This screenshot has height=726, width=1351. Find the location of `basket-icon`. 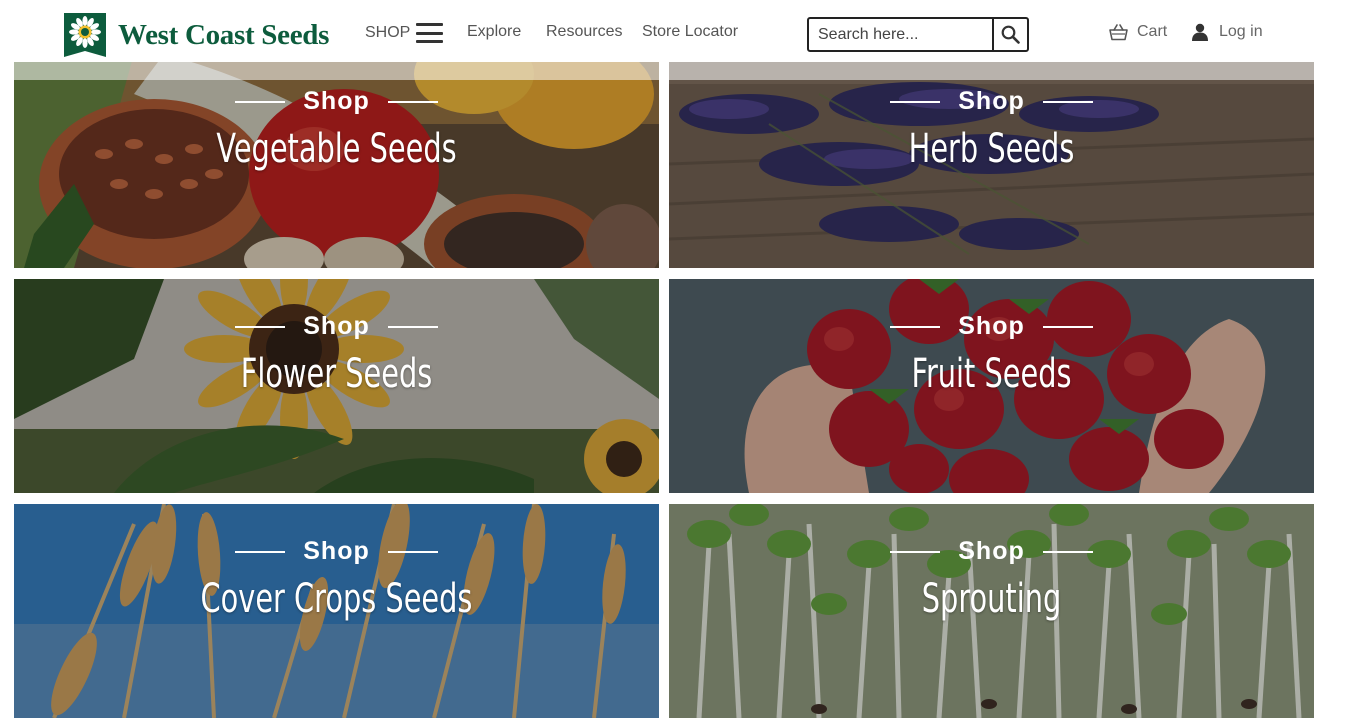

basket-icon is located at coordinates (1118, 31).